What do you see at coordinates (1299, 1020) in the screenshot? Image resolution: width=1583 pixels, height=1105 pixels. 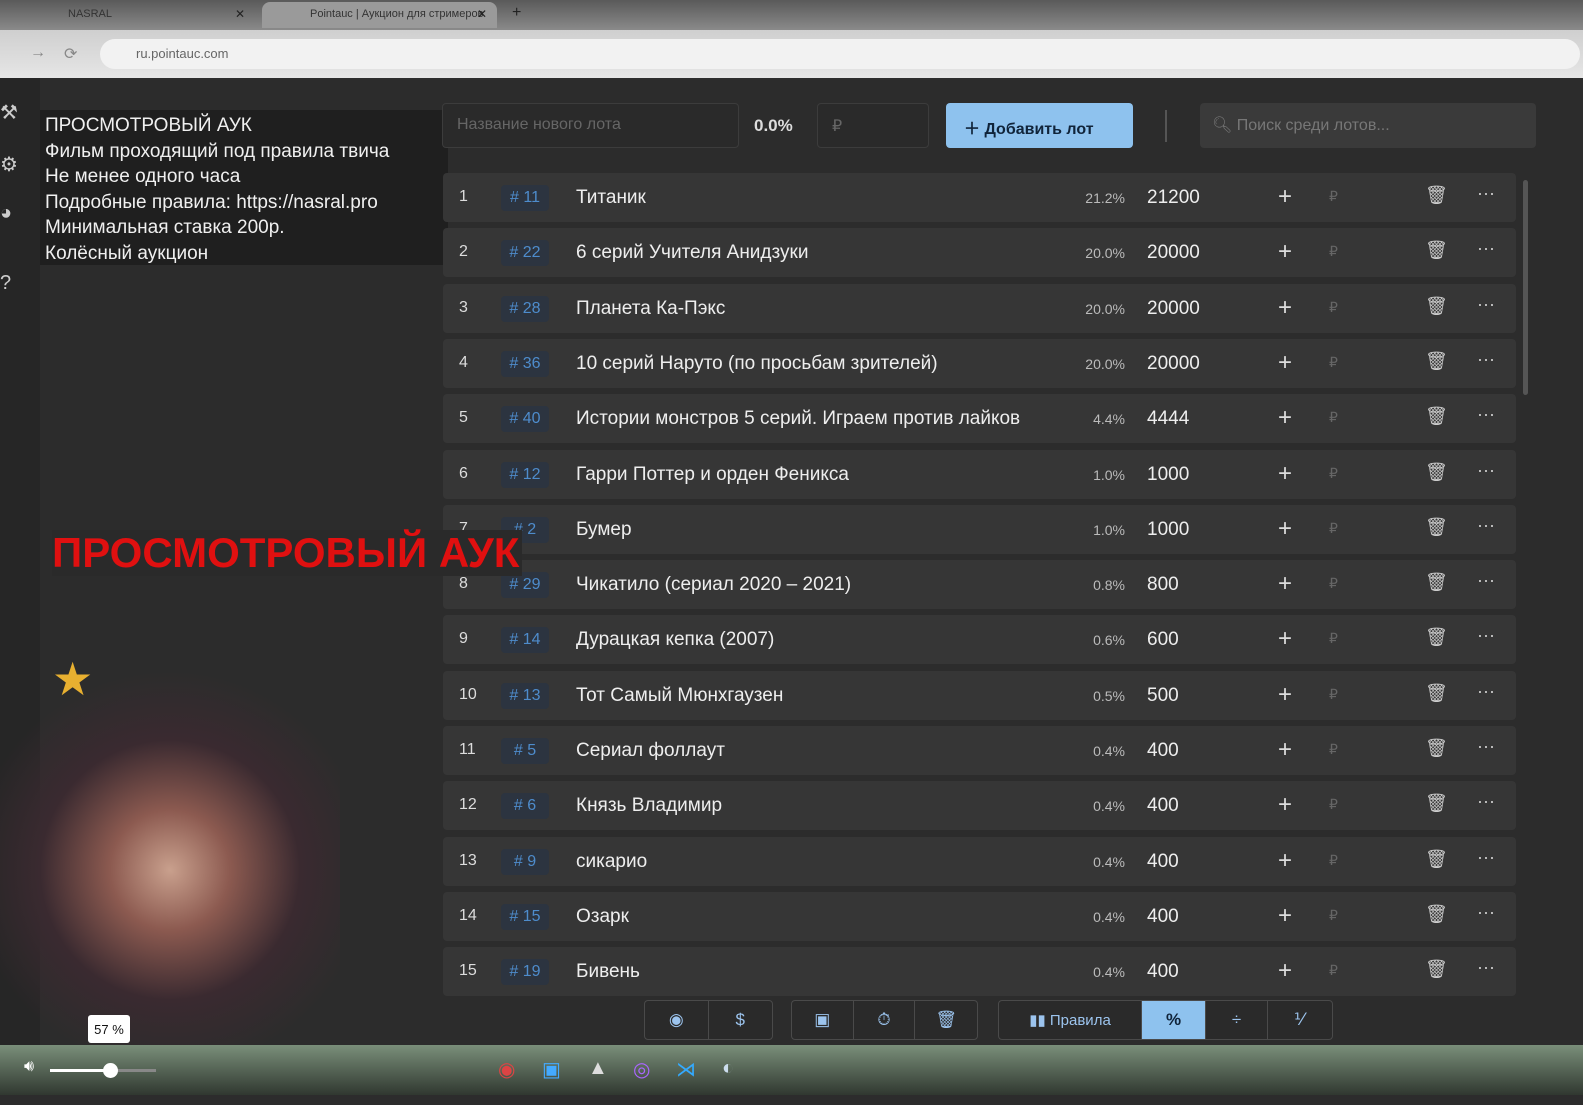 I see `fraction-icon: ⅟` at bounding box center [1299, 1020].